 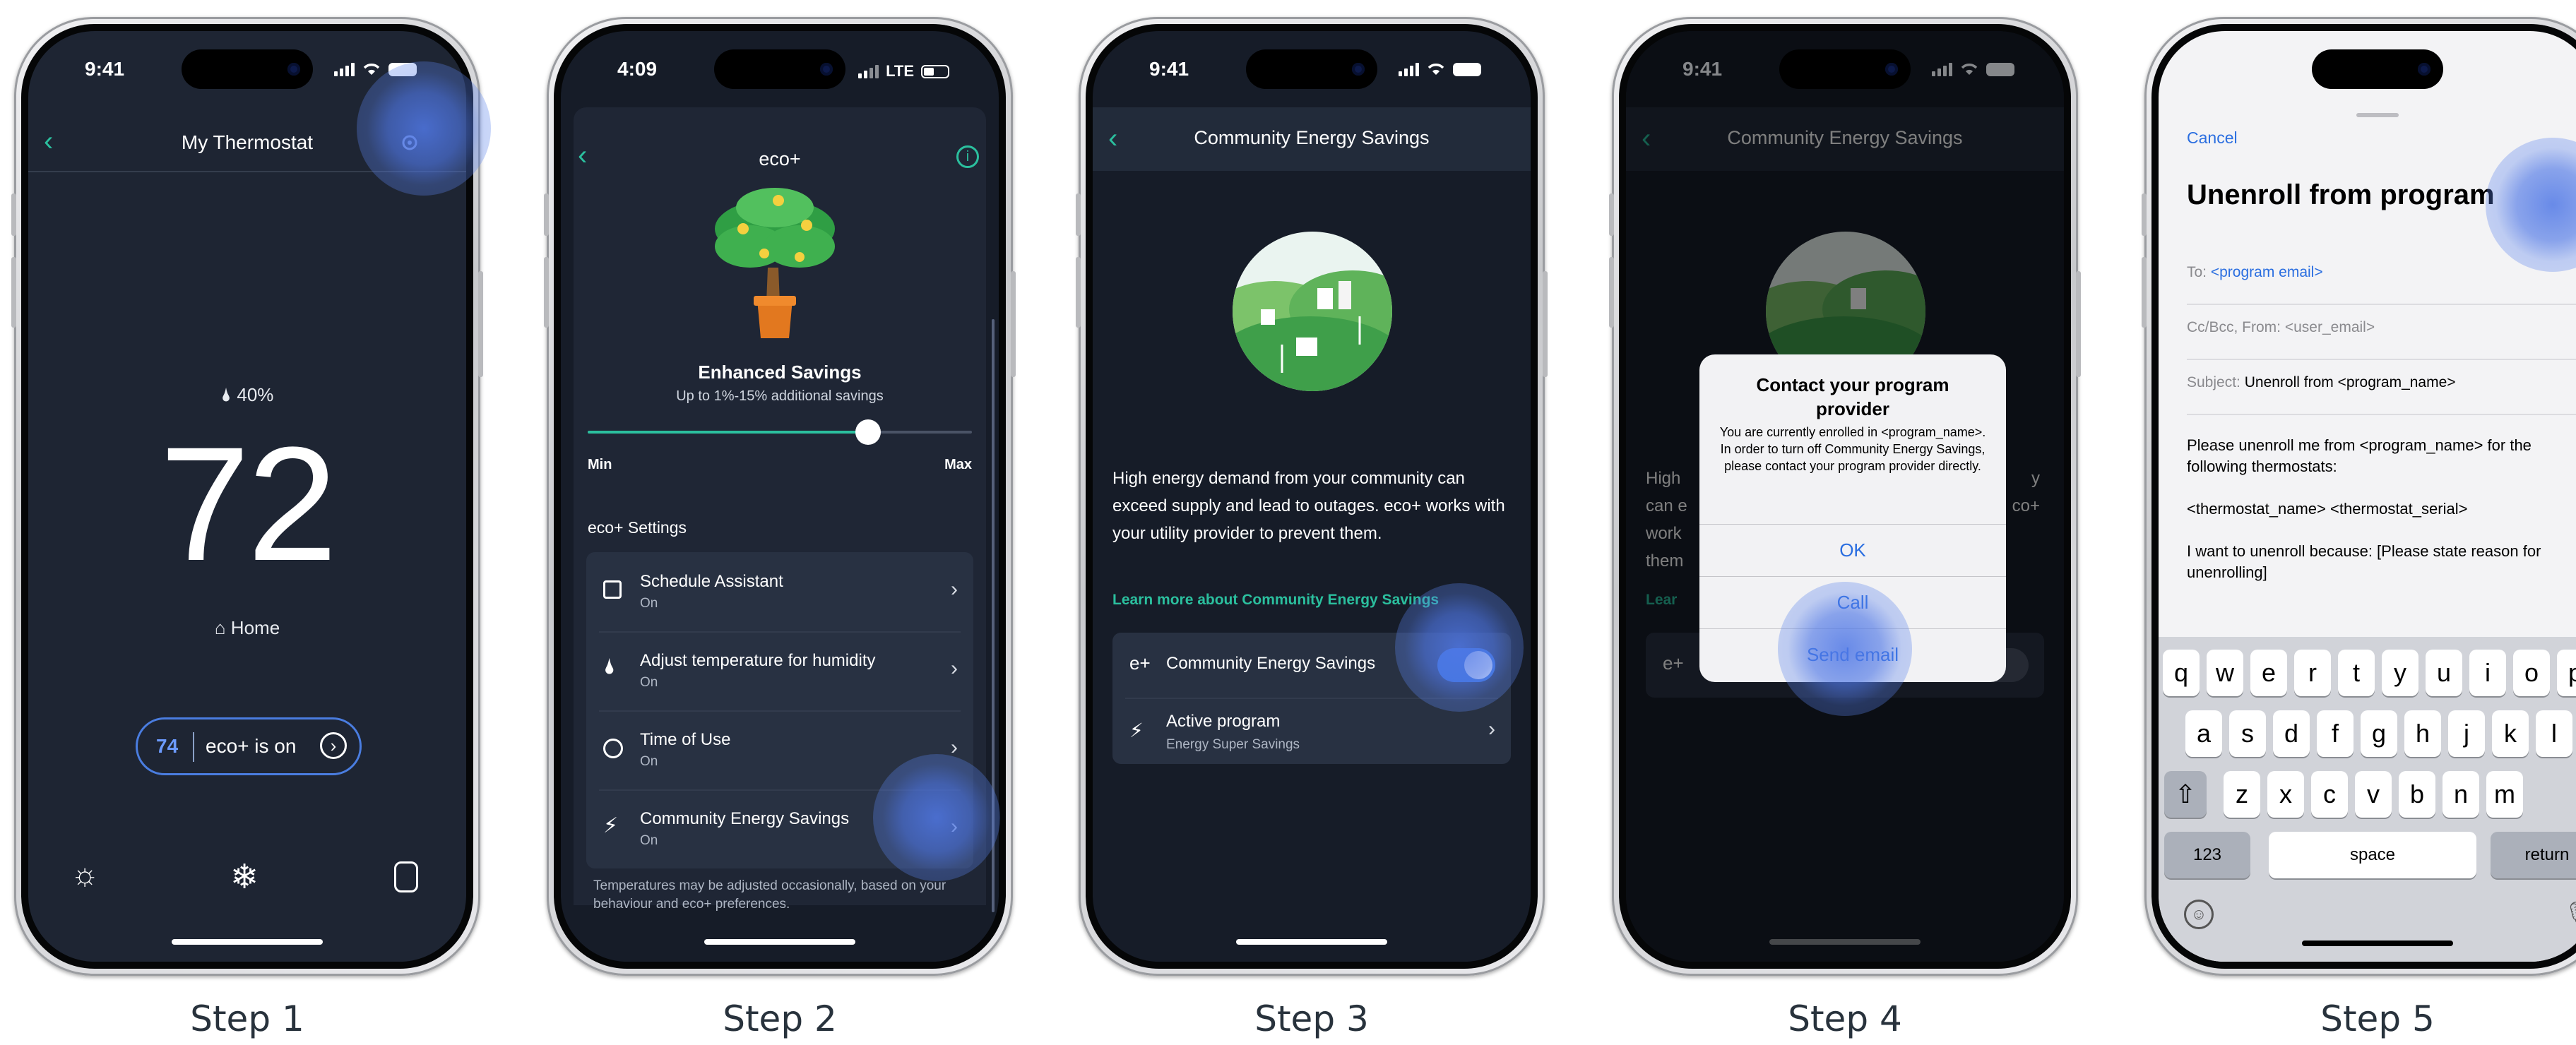 I want to click on key-c: c, so click(x=2329, y=794).